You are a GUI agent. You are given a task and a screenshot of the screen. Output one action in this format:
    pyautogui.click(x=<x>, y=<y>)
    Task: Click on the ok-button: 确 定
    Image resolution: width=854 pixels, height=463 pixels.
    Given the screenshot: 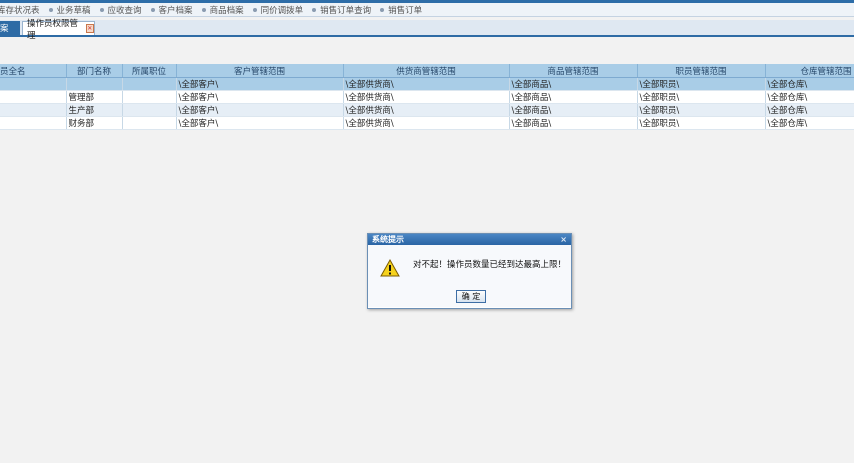 What is the action you would take?
    pyautogui.click(x=471, y=296)
    